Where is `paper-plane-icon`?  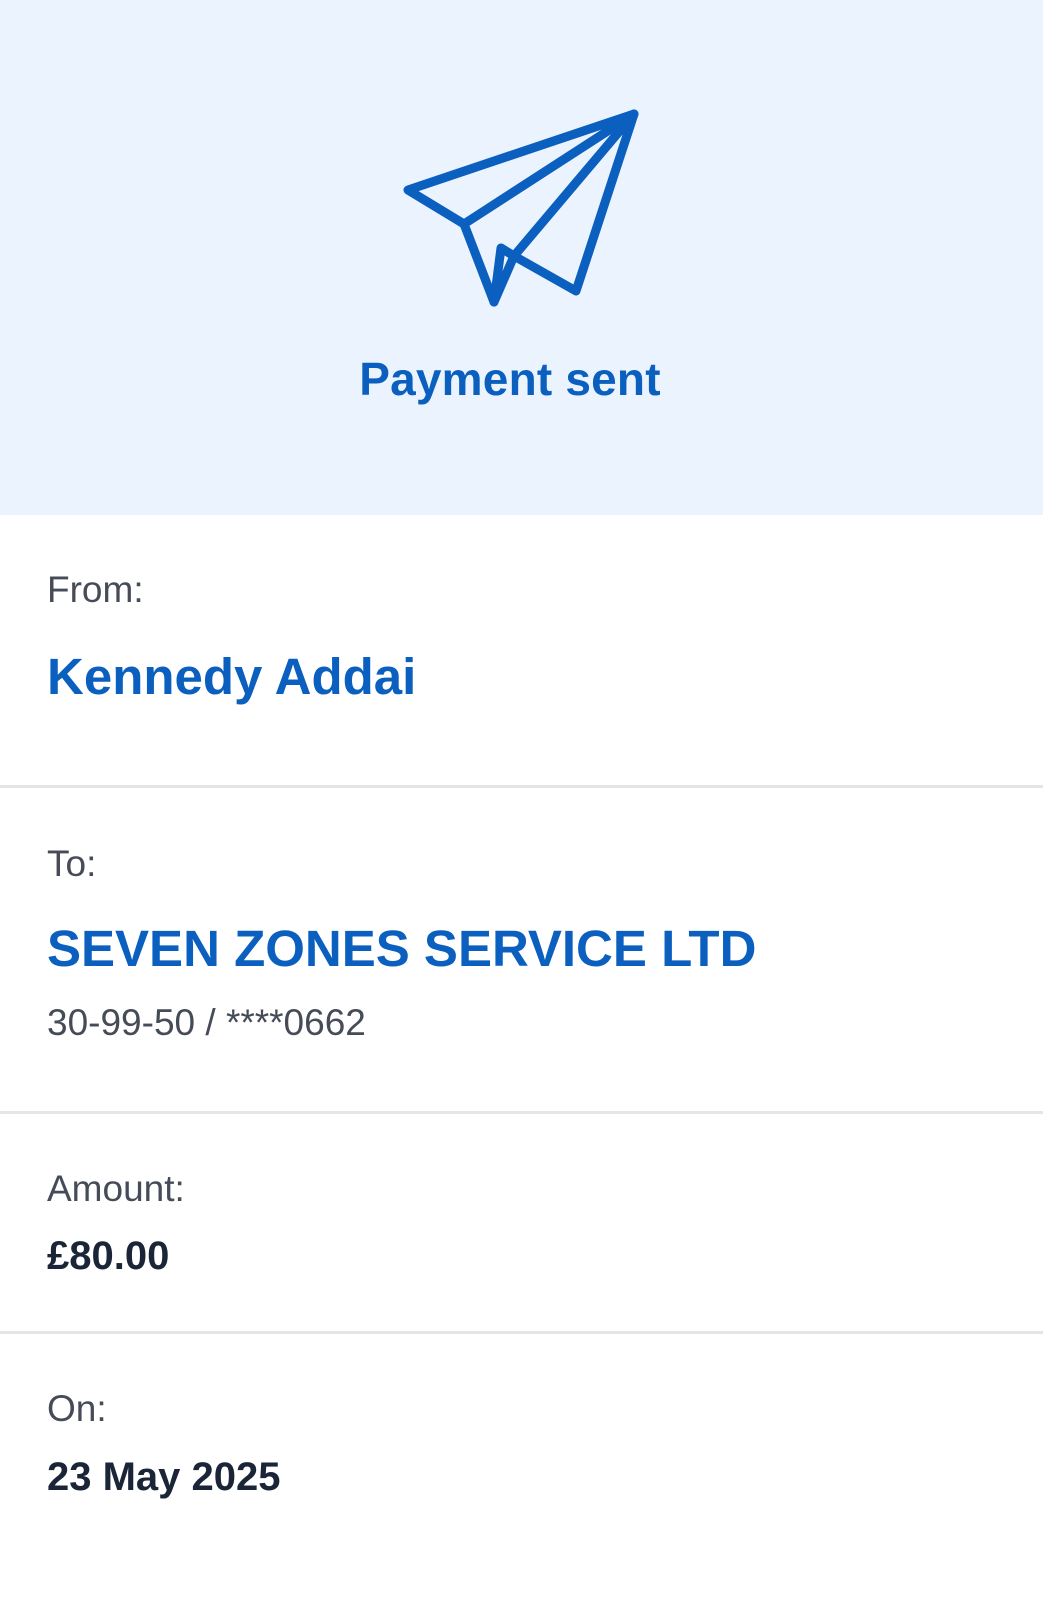
paper-plane-icon is located at coordinates (521, 208).